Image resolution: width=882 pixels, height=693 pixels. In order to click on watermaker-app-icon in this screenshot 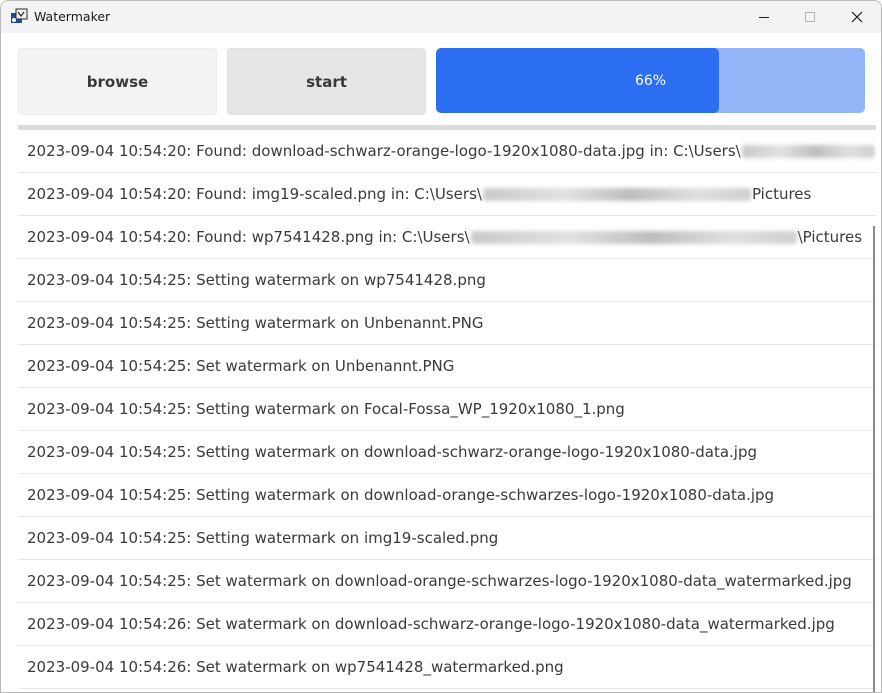, I will do `click(19, 17)`.